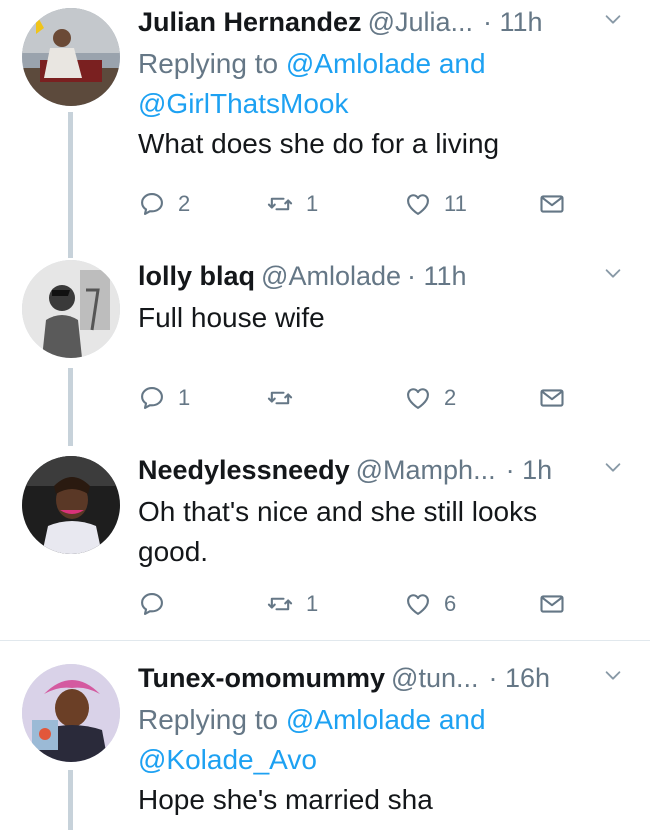  I want to click on display-name: Julian Hernandez, so click(250, 22).